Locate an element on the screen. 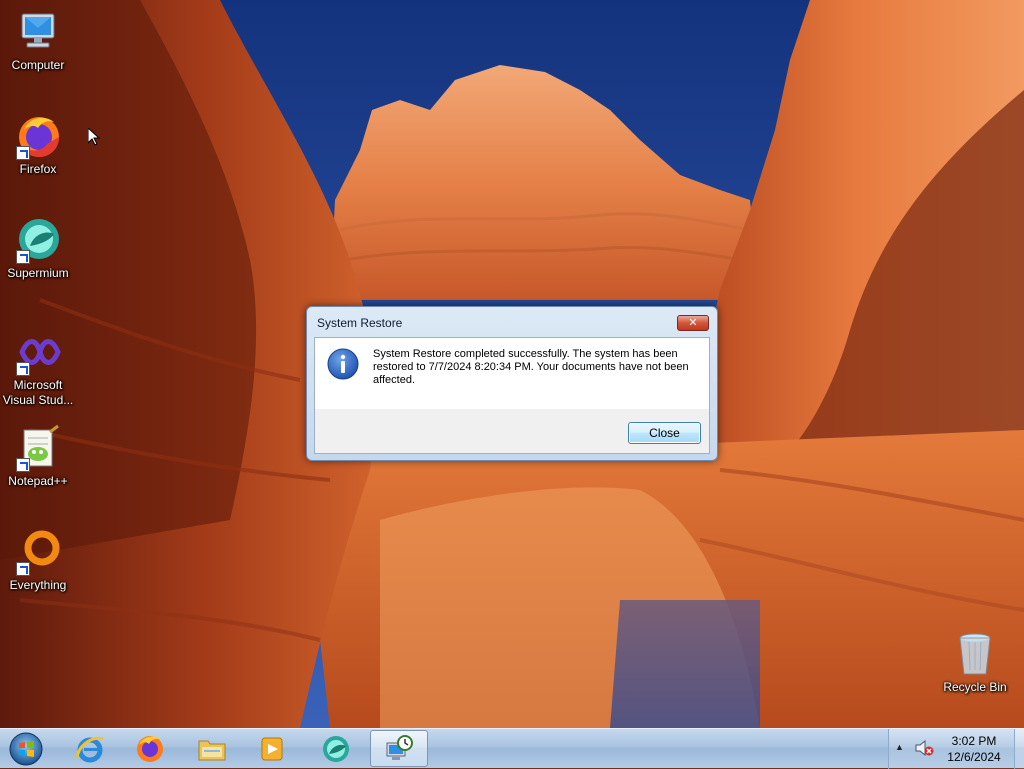 This screenshot has width=1024, height=769. desktop-icon-label: Recycle Bin is located at coordinates (975, 687).